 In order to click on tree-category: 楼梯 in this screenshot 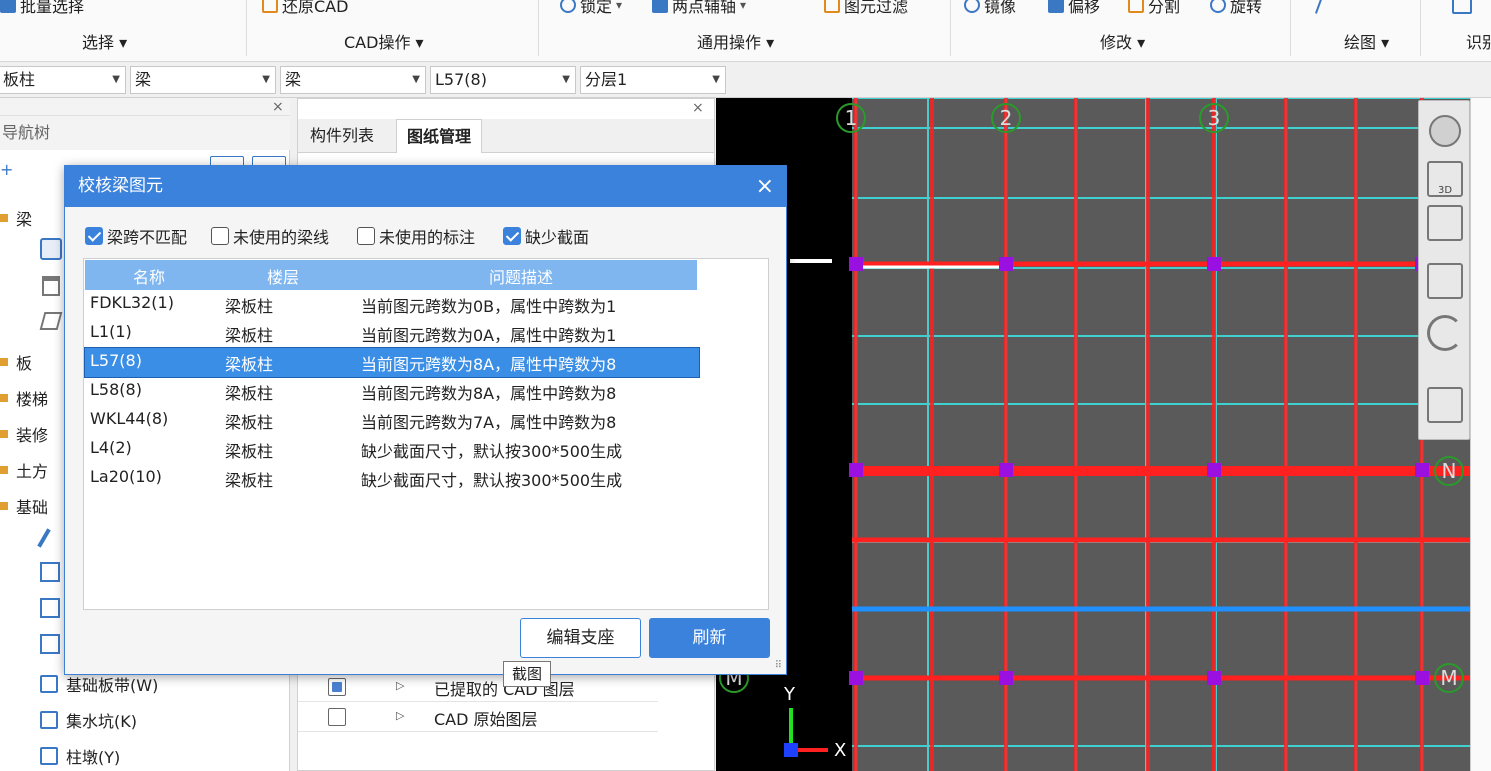, I will do `click(24, 398)`.